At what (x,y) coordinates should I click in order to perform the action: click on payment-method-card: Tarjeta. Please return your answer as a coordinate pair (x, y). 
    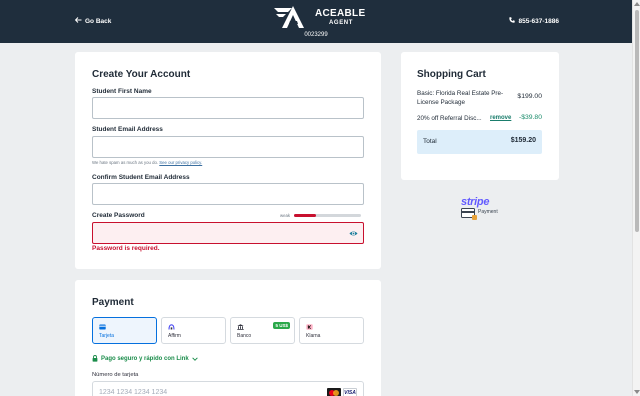
    Looking at the image, I should click on (124, 330).